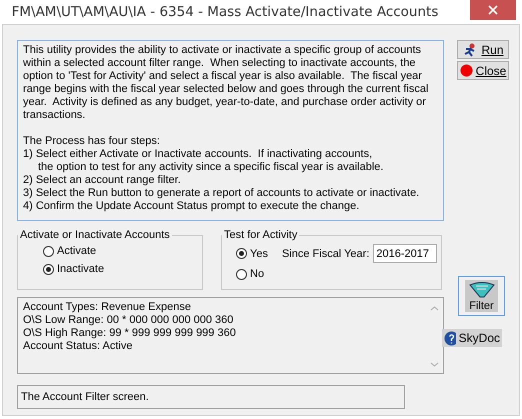 Image resolution: width=522 pixels, height=419 pixels. Describe the element at coordinates (482, 291) in the screenshot. I see `funnel-icon` at that location.